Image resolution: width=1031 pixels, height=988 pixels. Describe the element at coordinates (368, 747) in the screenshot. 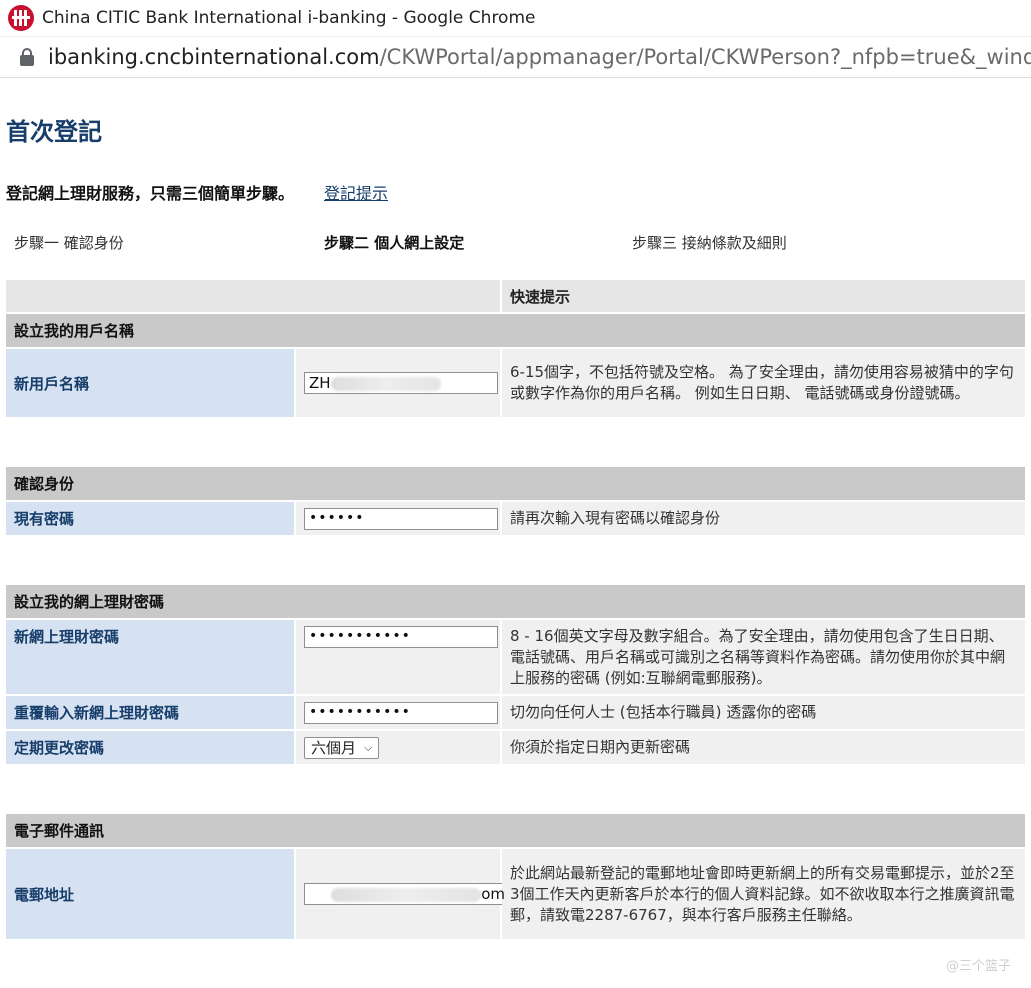

I see `chevron-down-icon: ⌵` at that location.